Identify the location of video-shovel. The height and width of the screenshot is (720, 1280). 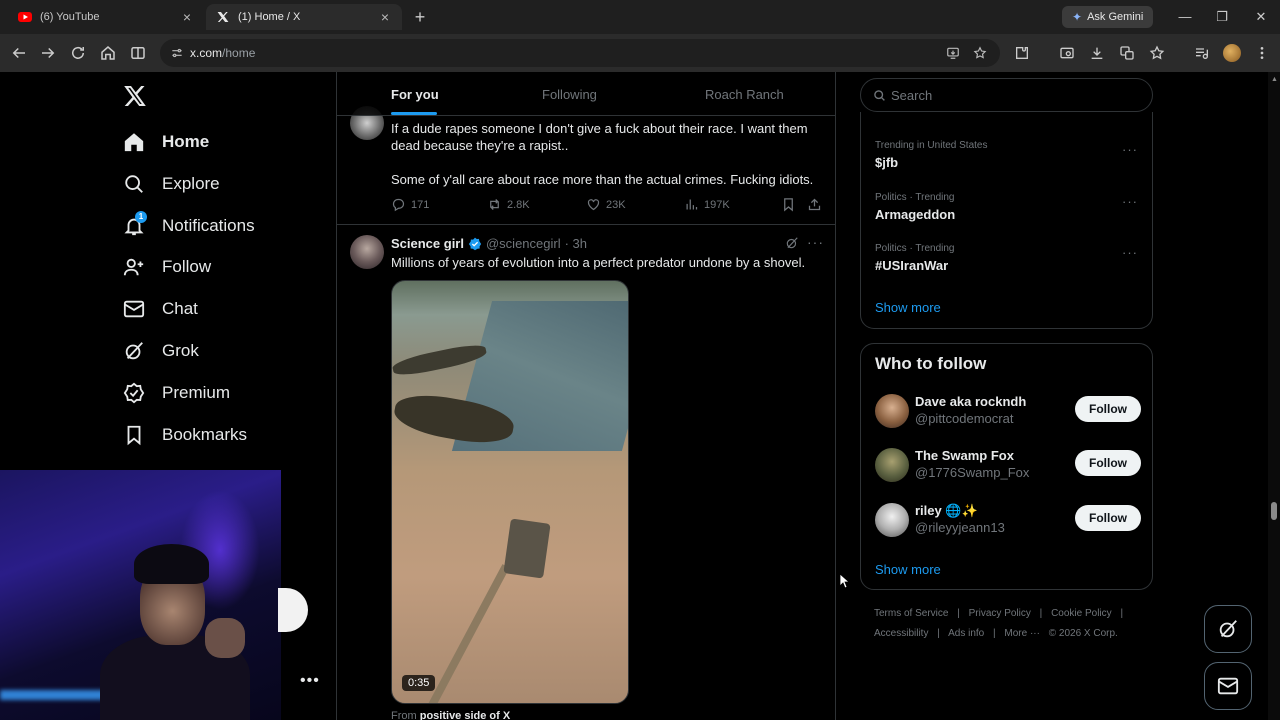
(527, 548).